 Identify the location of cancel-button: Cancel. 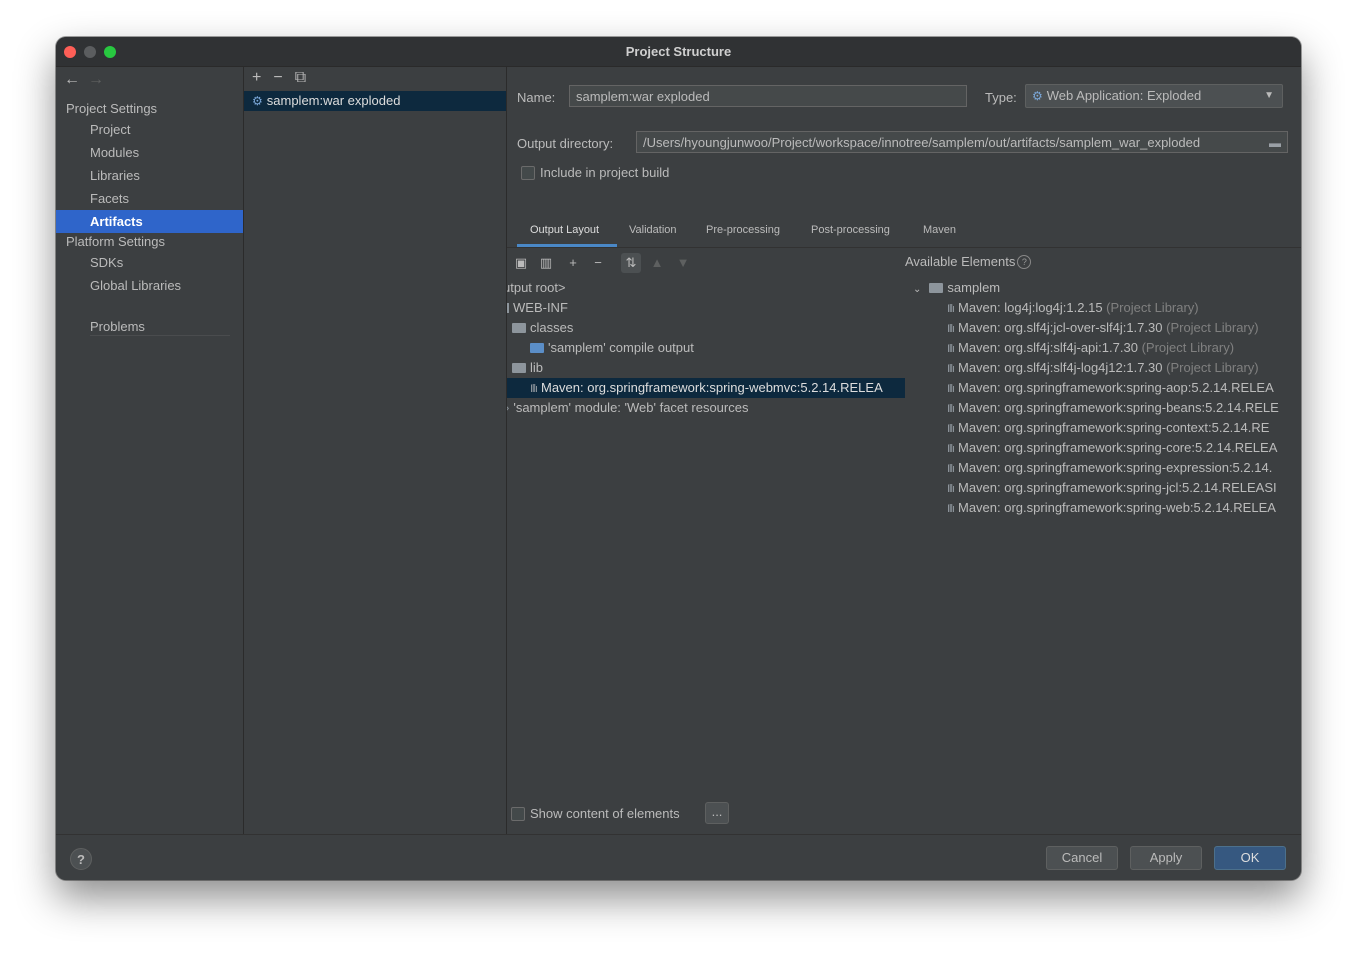
(1082, 858).